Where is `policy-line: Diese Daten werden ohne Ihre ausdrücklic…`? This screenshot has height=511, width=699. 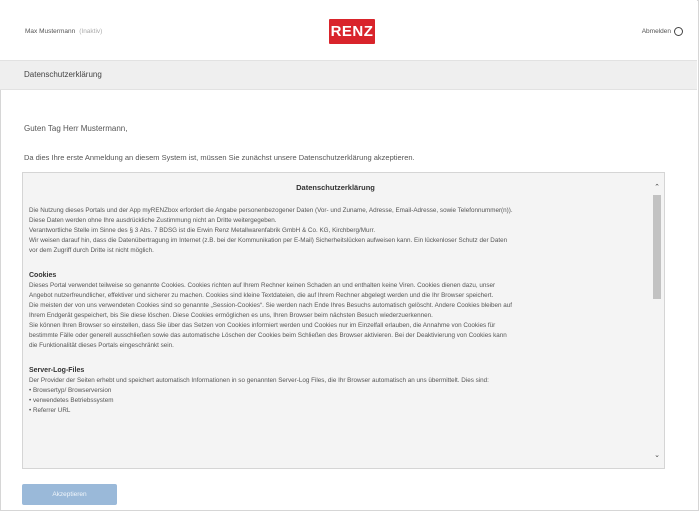
policy-line: Diese Daten werden ohne Ihre ausdrücklic… is located at coordinates (153, 220).